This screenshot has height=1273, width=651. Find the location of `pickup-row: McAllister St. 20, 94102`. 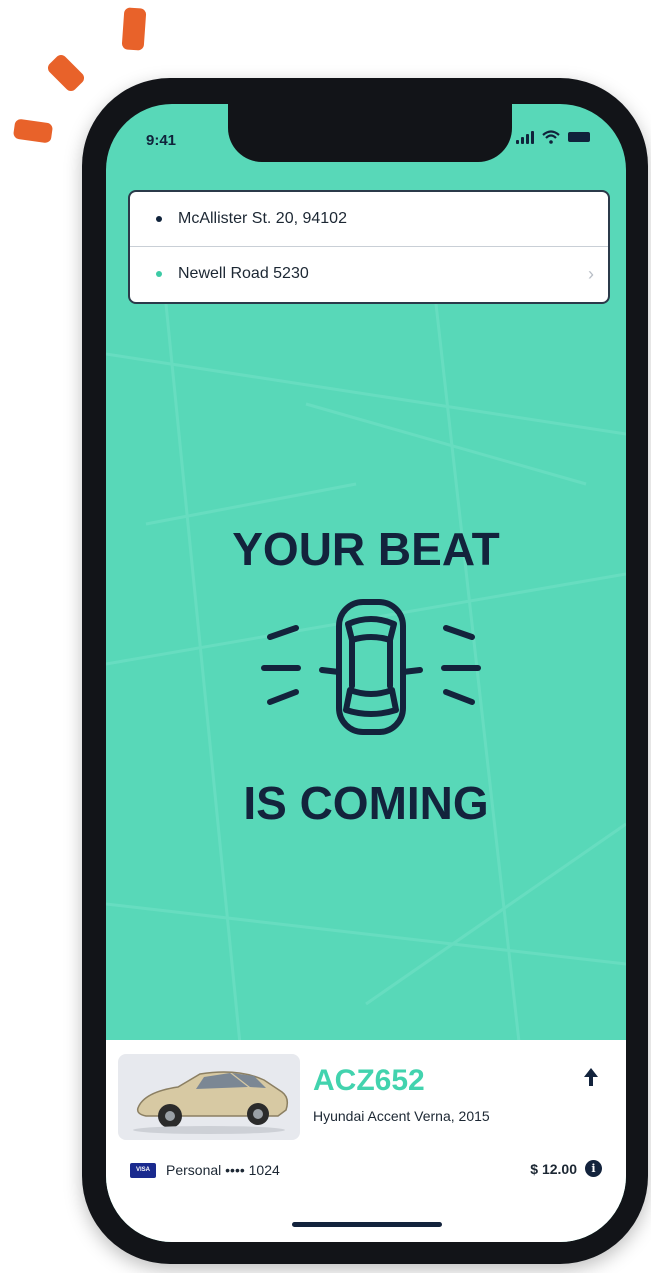

pickup-row: McAllister St. 20, 94102 is located at coordinates (369, 219).